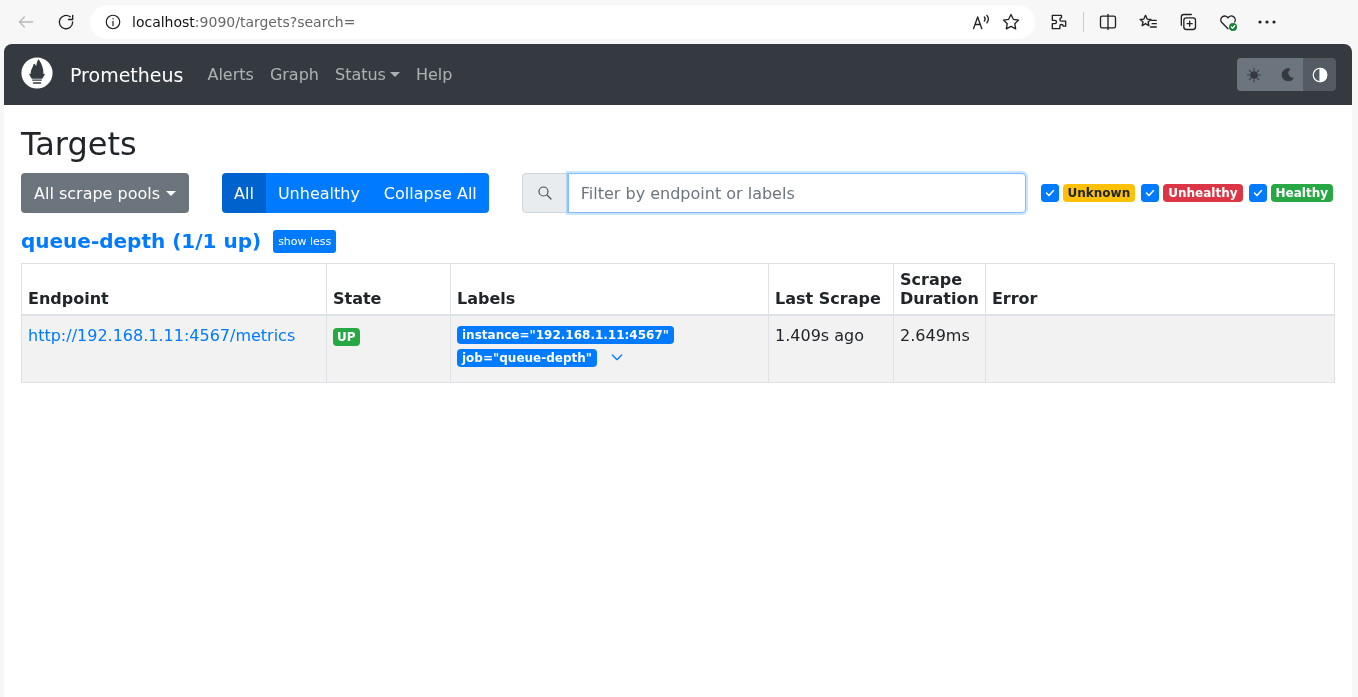  I want to click on search-field: Filter by endpoint or labels, so click(796, 193).